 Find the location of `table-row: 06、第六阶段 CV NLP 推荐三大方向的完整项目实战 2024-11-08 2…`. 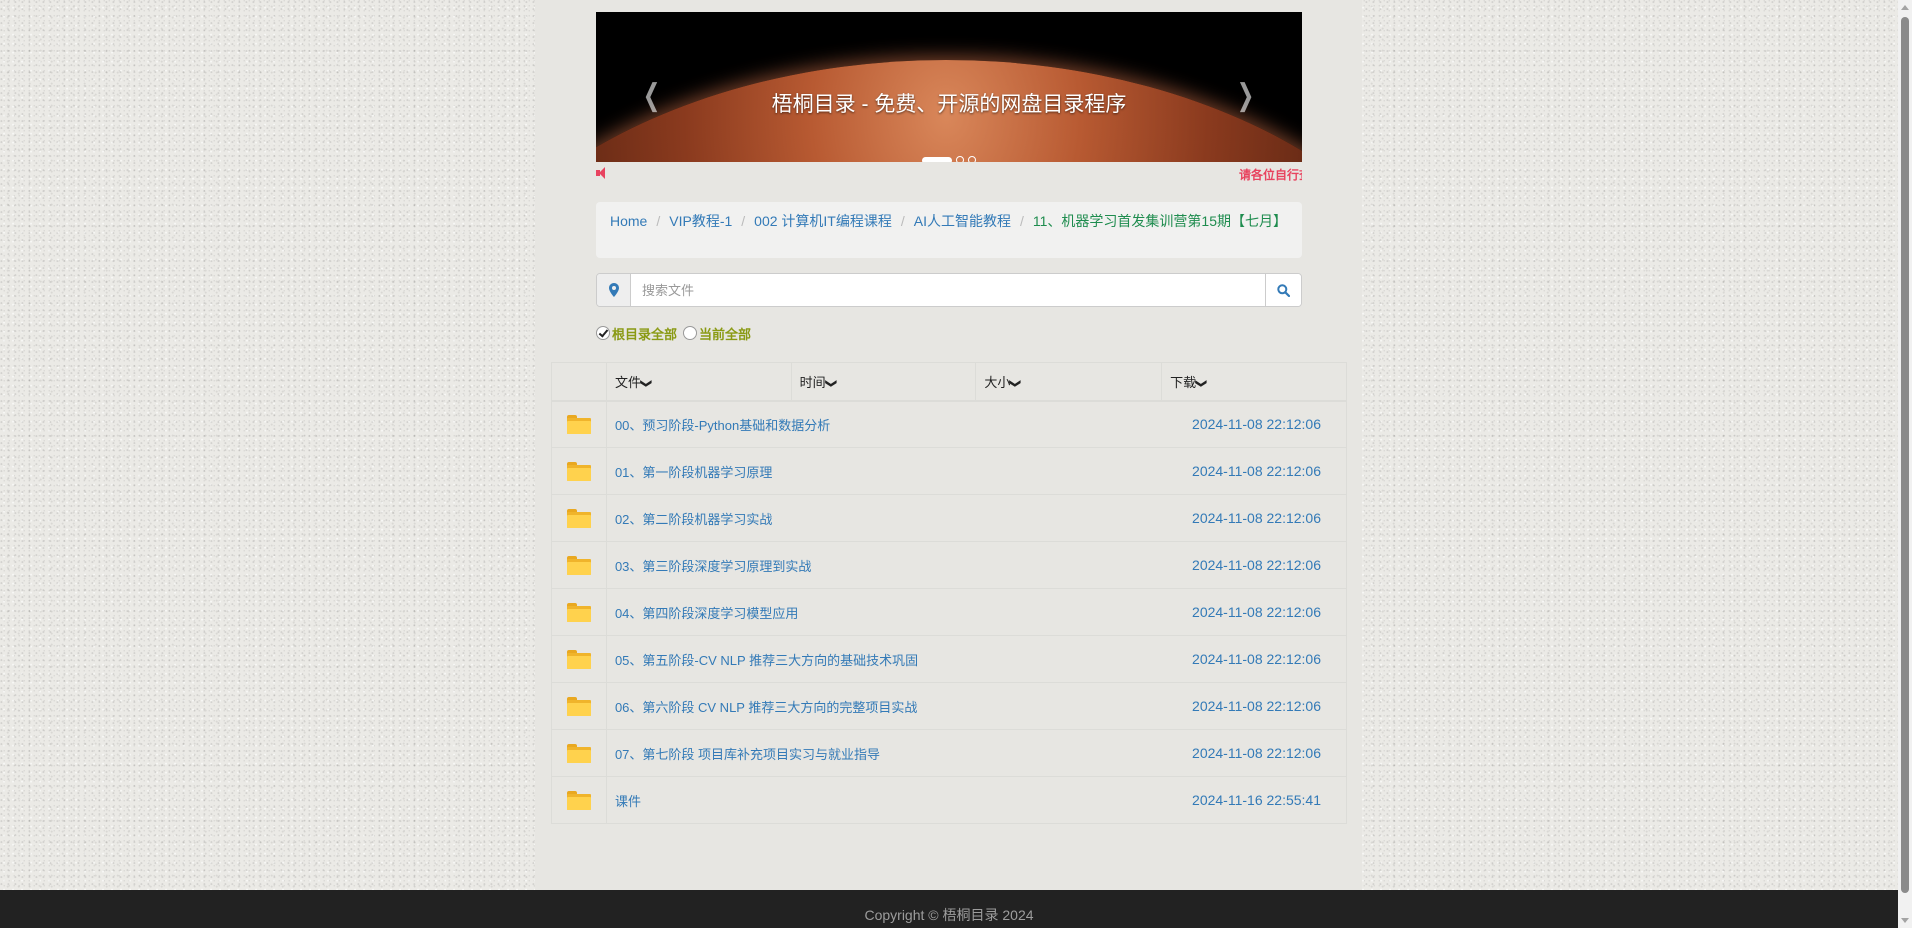

table-row: 06、第六阶段 CV NLP 推荐三大方向的完整项目实战 2024-11-08 2… is located at coordinates (949, 706).